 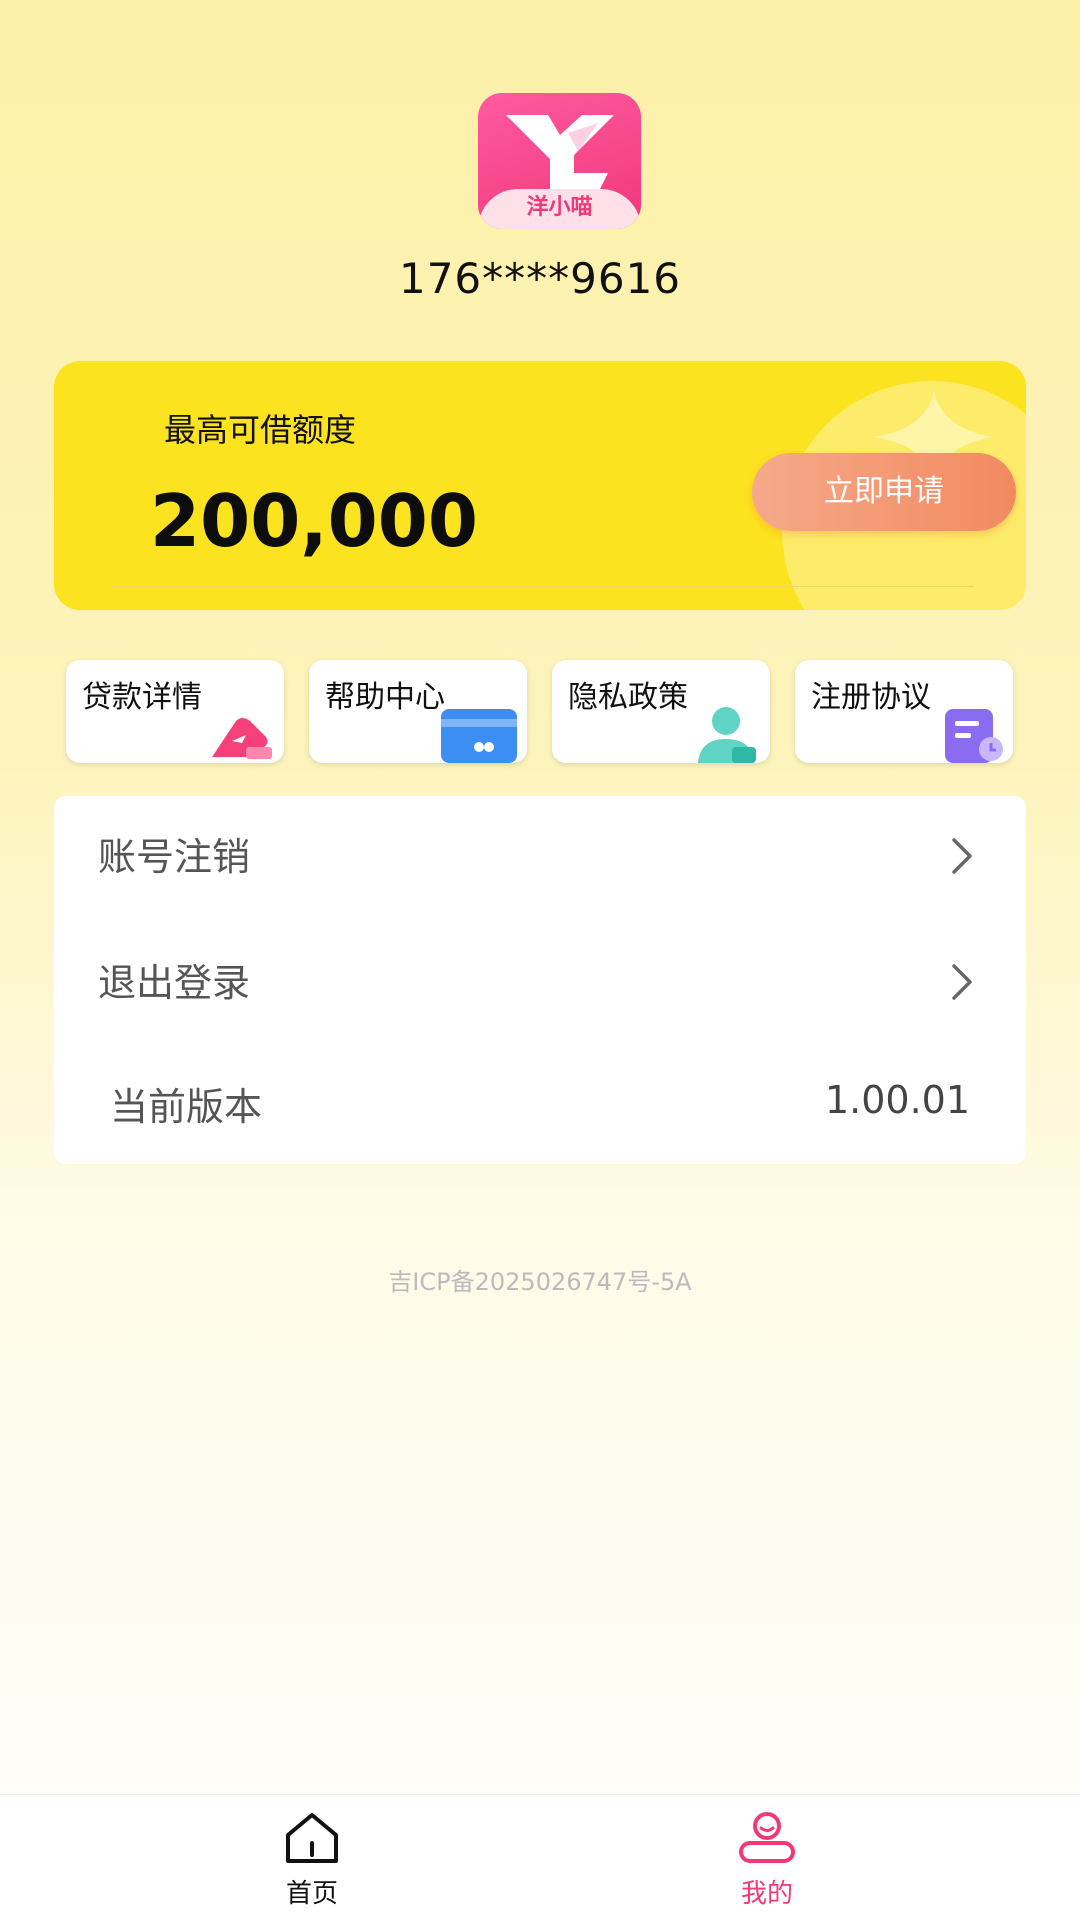 I want to click on tab-home: 首页, so click(x=312, y=1860).